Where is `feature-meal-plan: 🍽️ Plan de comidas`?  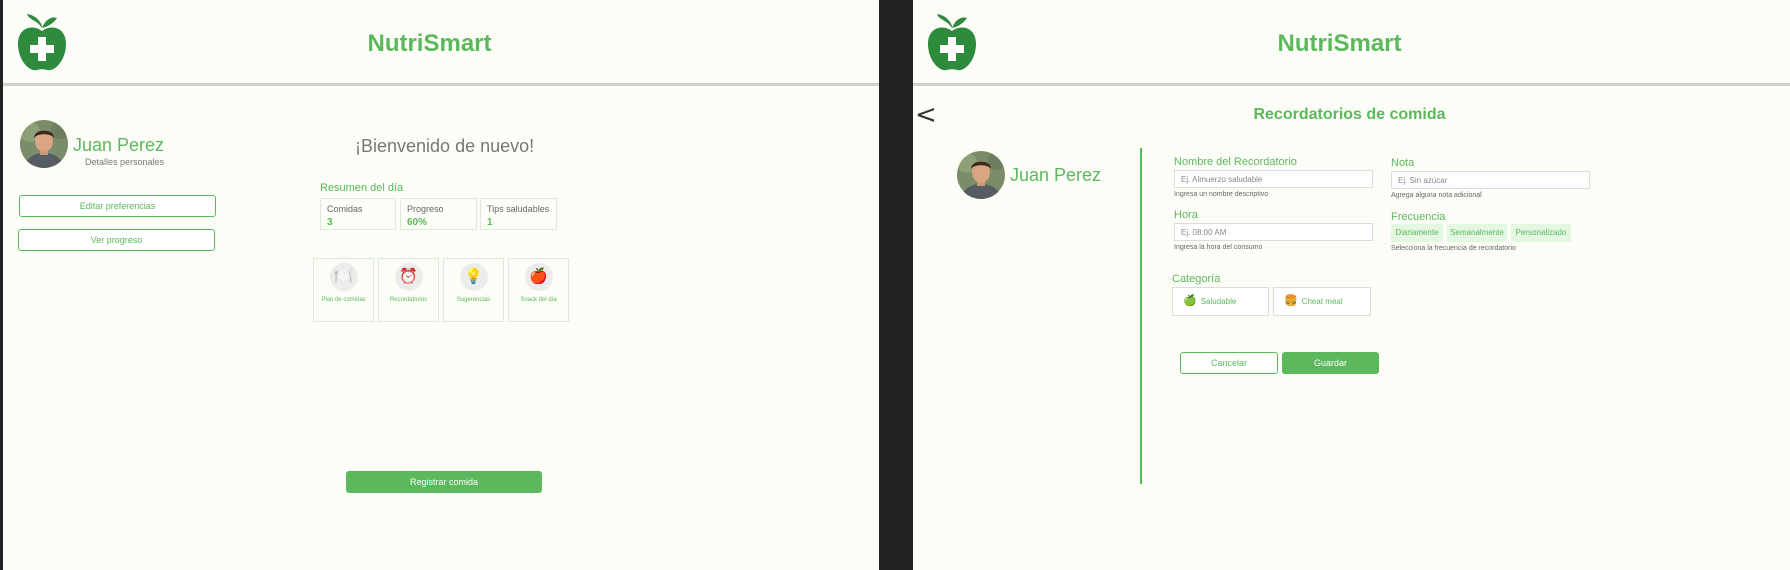 feature-meal-plan: 🍽️ Plan de comidas is located at coordinates (343, 290).